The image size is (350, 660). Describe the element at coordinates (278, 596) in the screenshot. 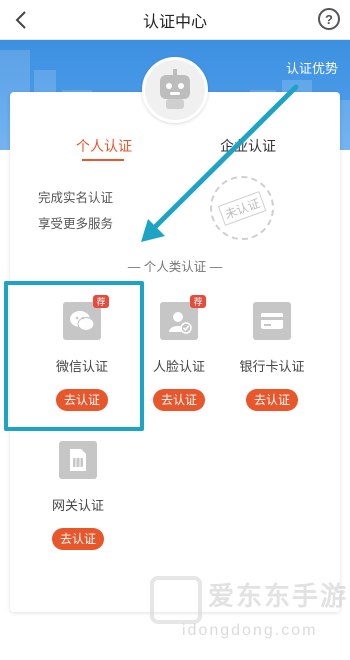

I see `watermark-text: 爱东东手游` at that location.